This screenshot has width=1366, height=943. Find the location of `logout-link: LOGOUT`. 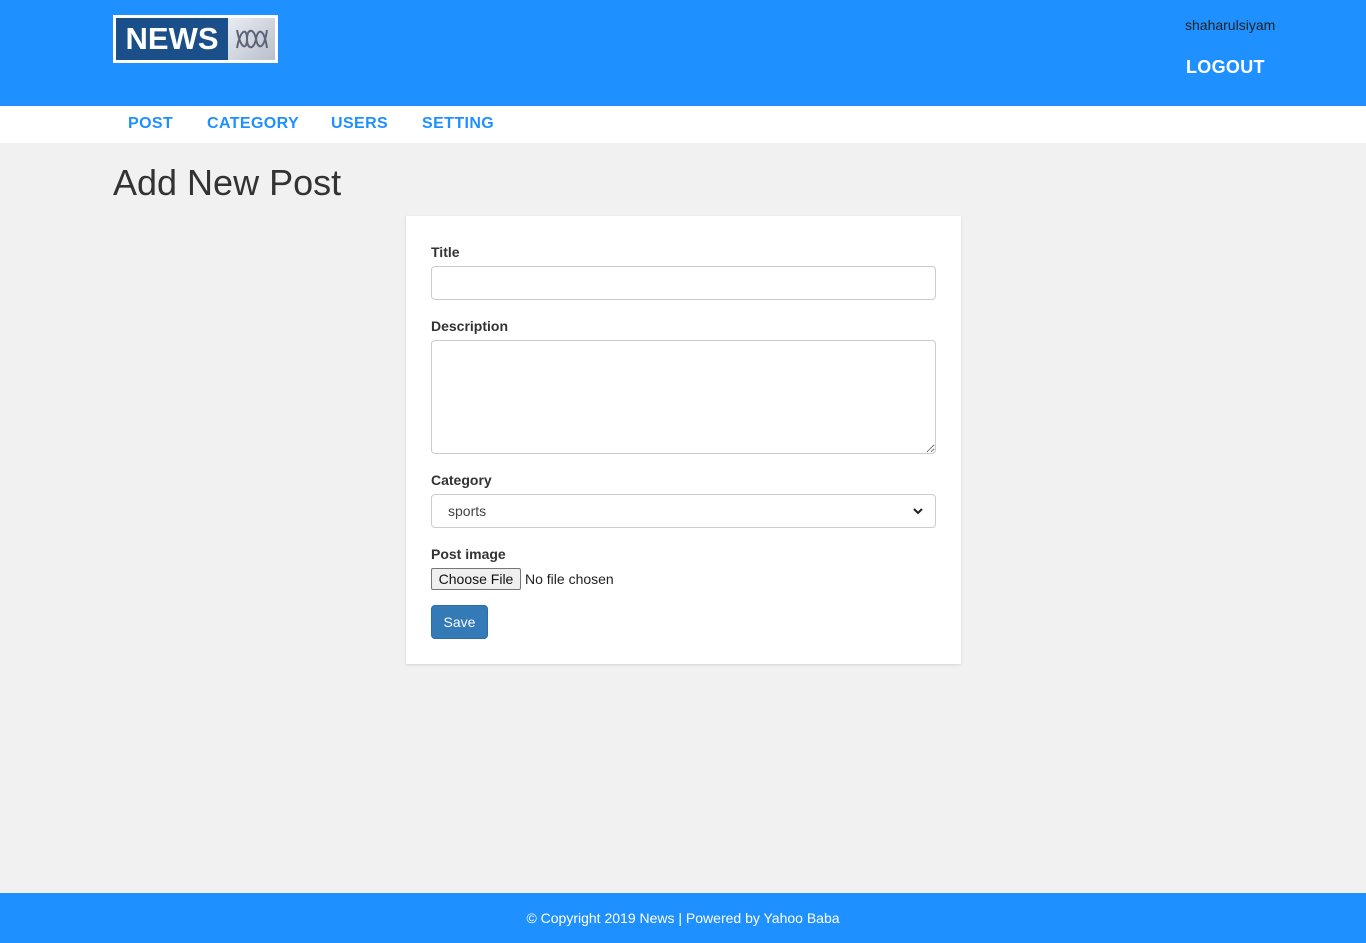

logout-link: LOGOUT is located at coordinates (1225, 67).